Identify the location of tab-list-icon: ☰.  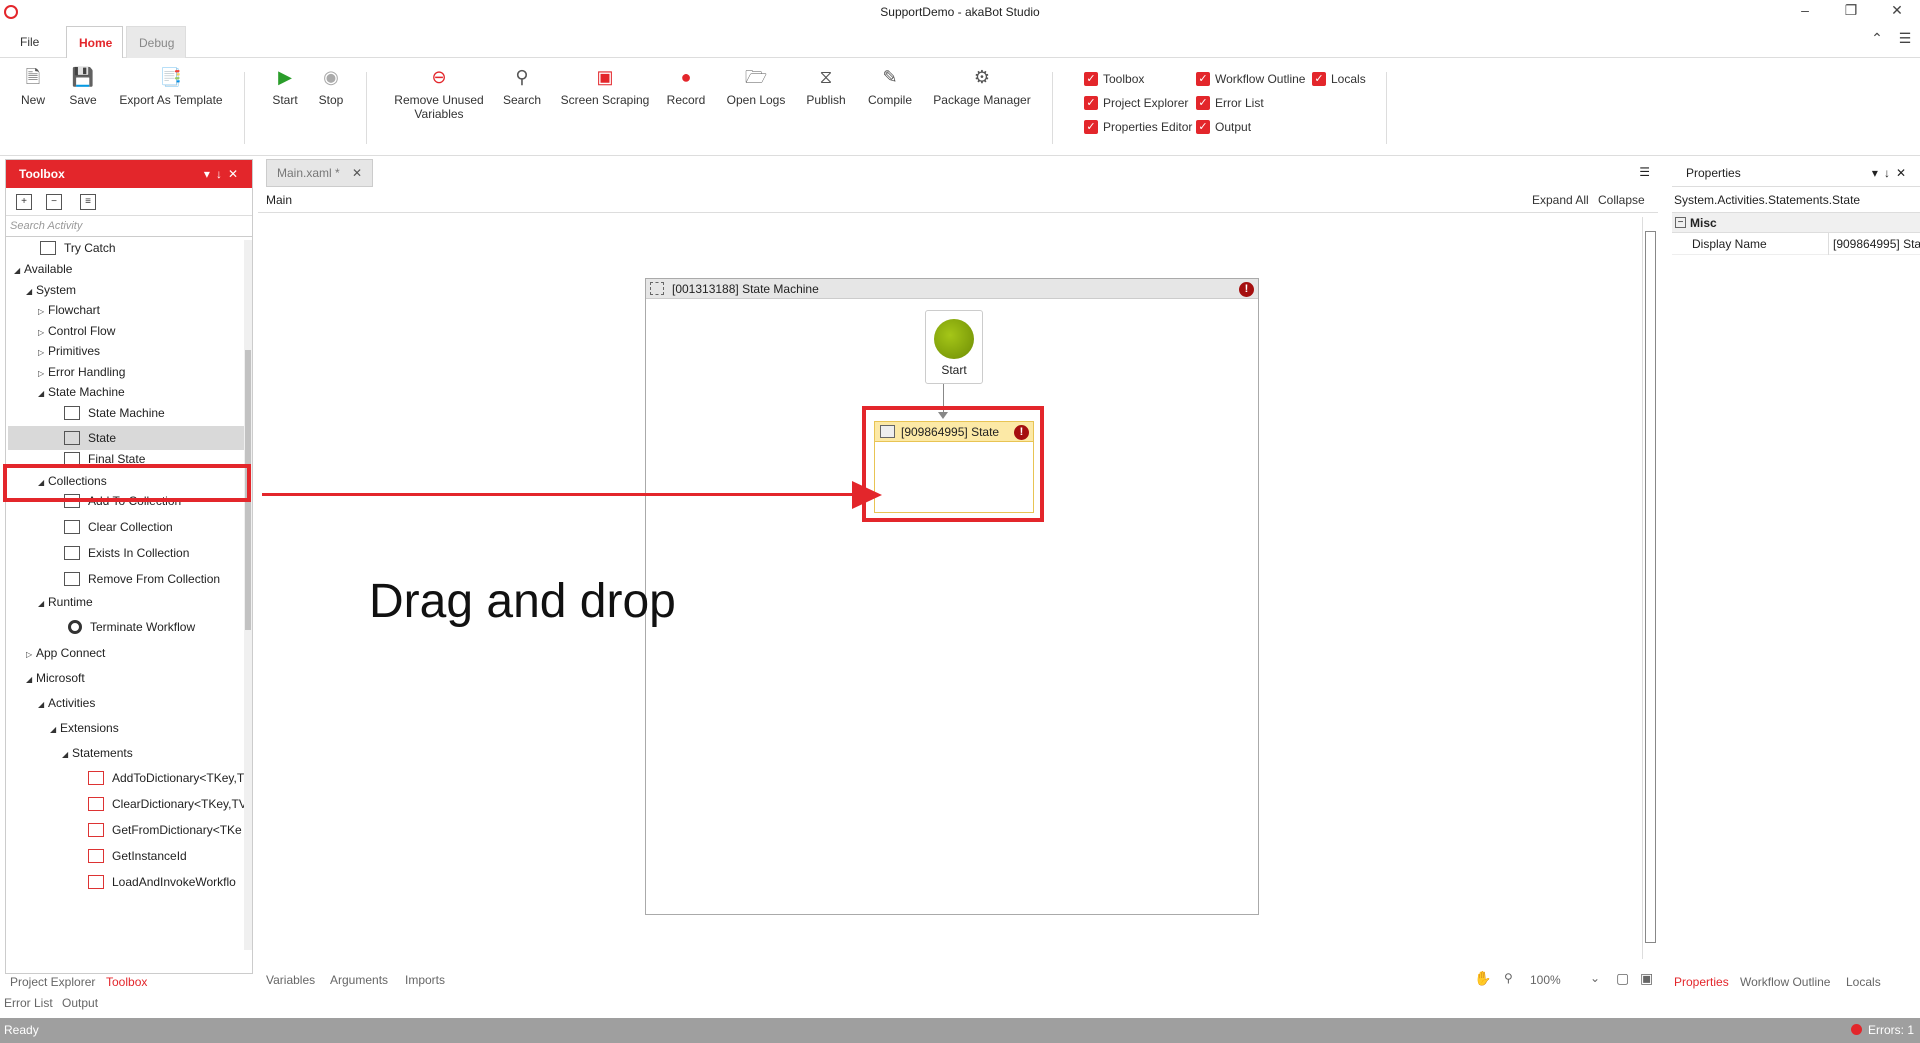
(1644, 172).